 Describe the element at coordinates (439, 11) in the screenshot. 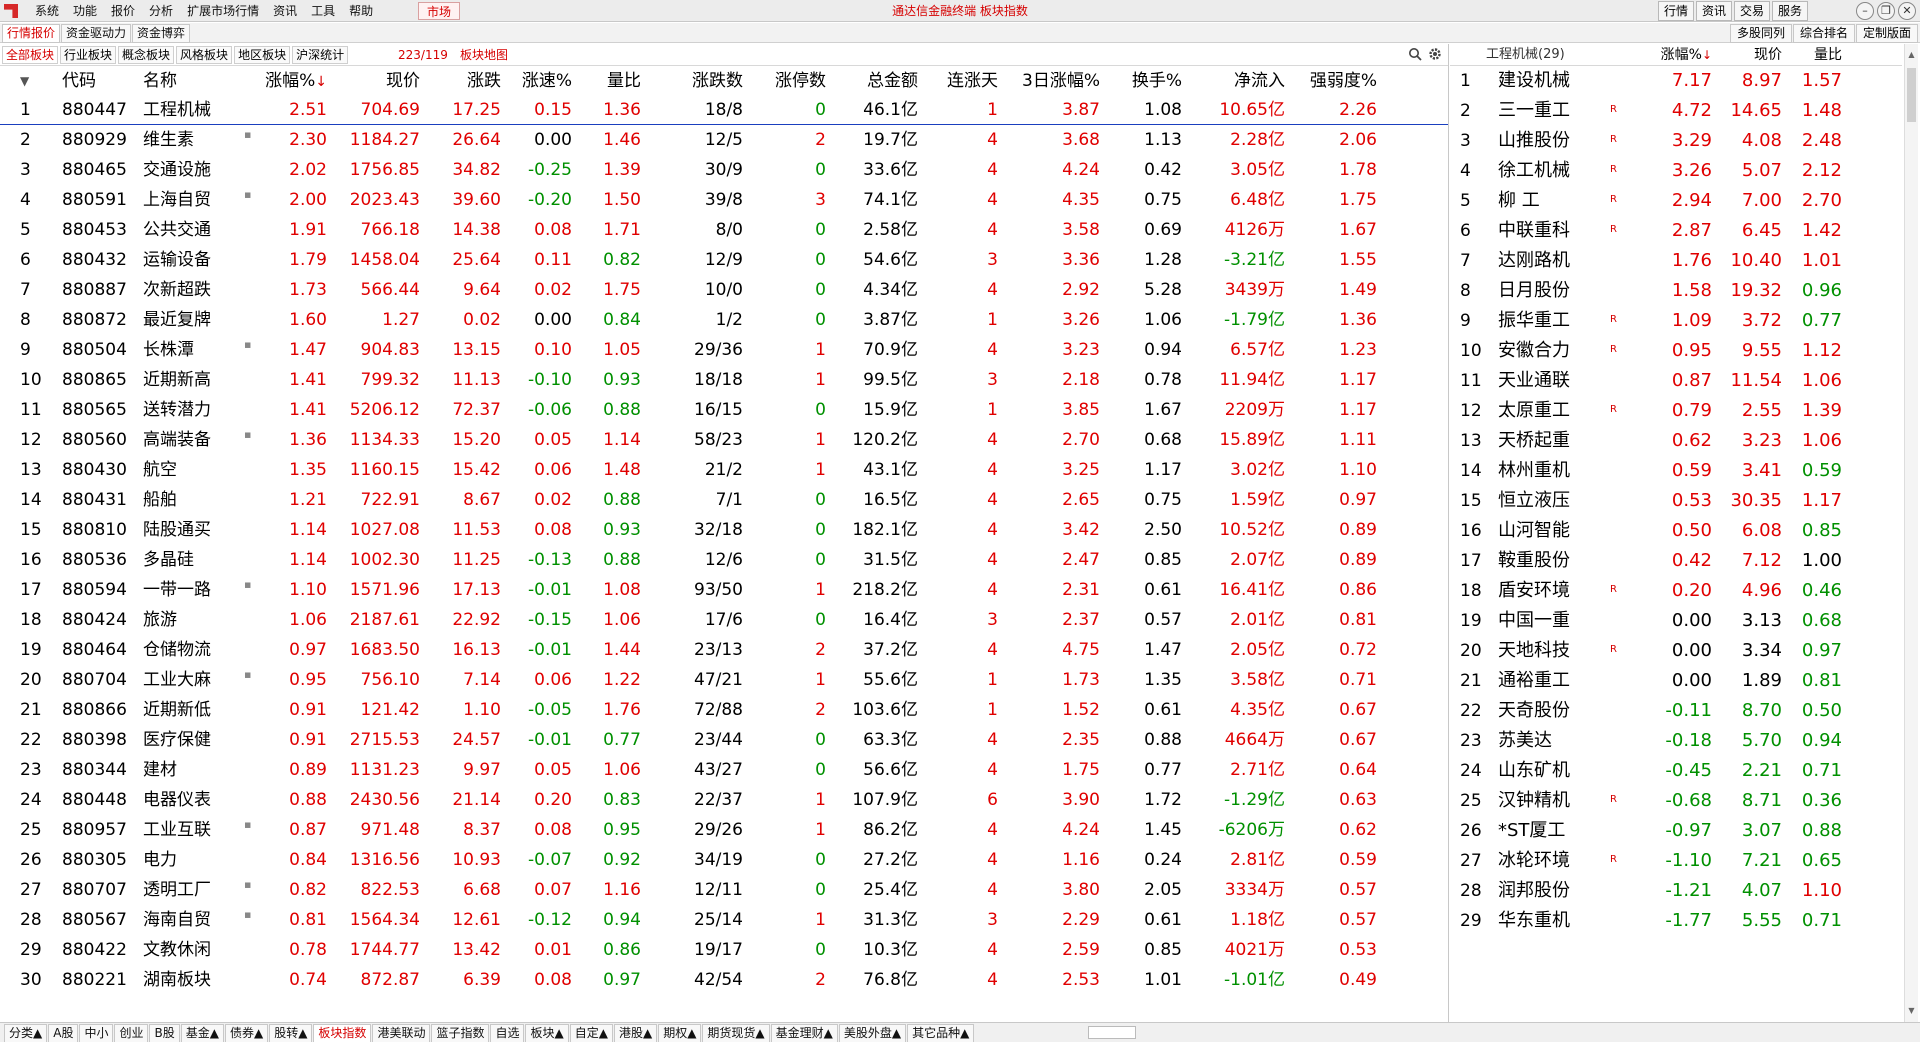

I see `market-button: 市场` at that location.